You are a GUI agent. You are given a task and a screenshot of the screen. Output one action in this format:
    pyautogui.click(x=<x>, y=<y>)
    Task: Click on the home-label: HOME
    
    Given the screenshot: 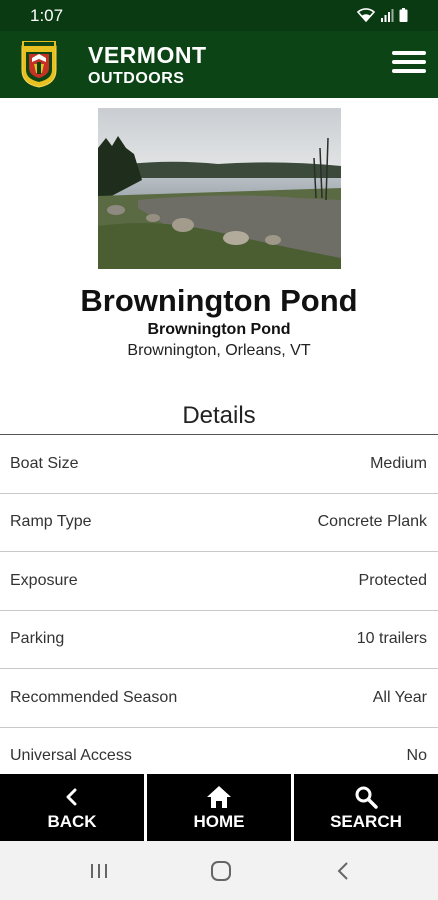 What is the action you would take?
    pyautogui.click(x=219, y=821)
    